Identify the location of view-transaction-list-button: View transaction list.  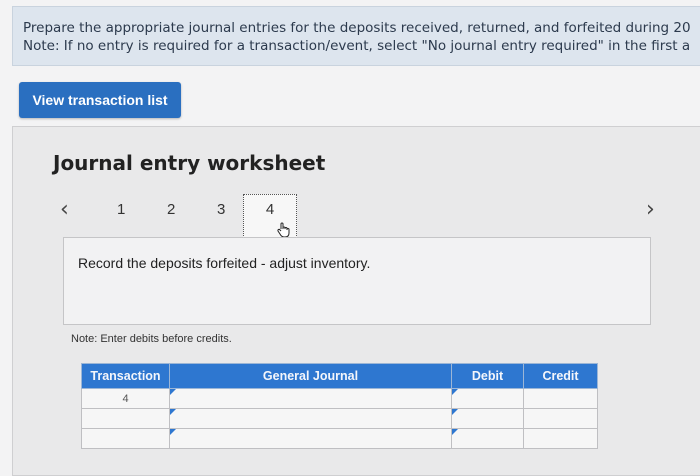
(100, 100).